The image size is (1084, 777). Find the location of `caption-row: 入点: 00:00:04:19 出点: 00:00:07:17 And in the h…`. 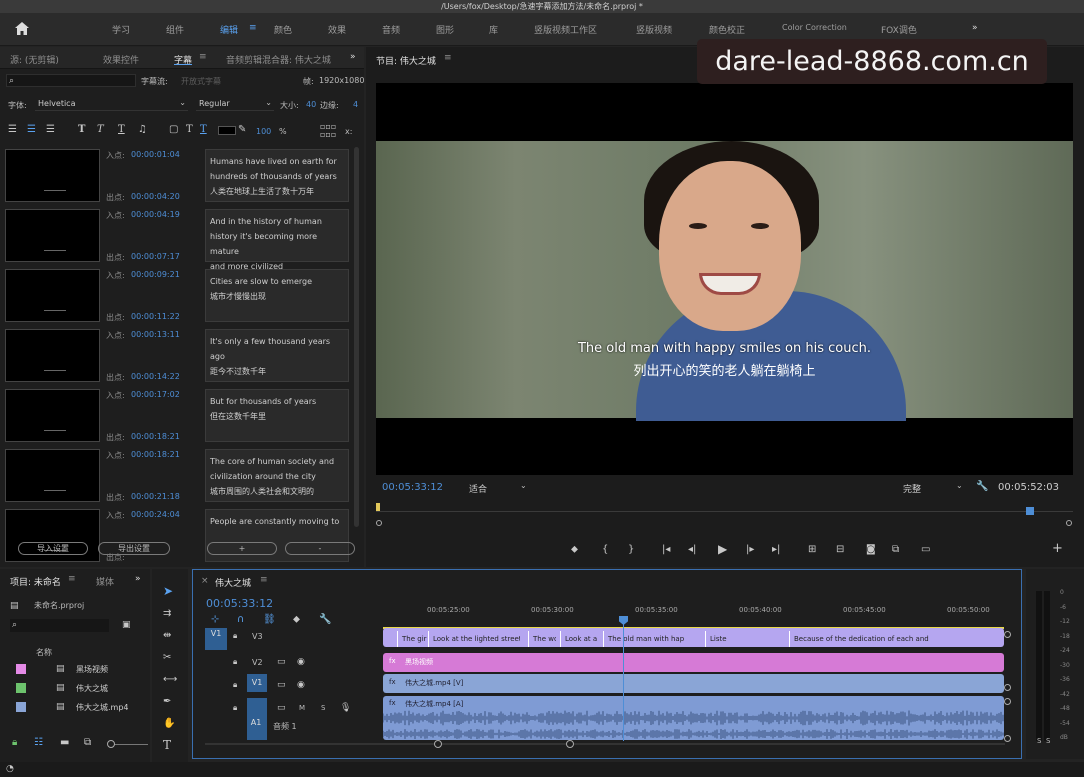

caption-row: 入点: 00:00:04:19 出点: 00:00:07:17 And in the h… is located at coordinates (176, 239).